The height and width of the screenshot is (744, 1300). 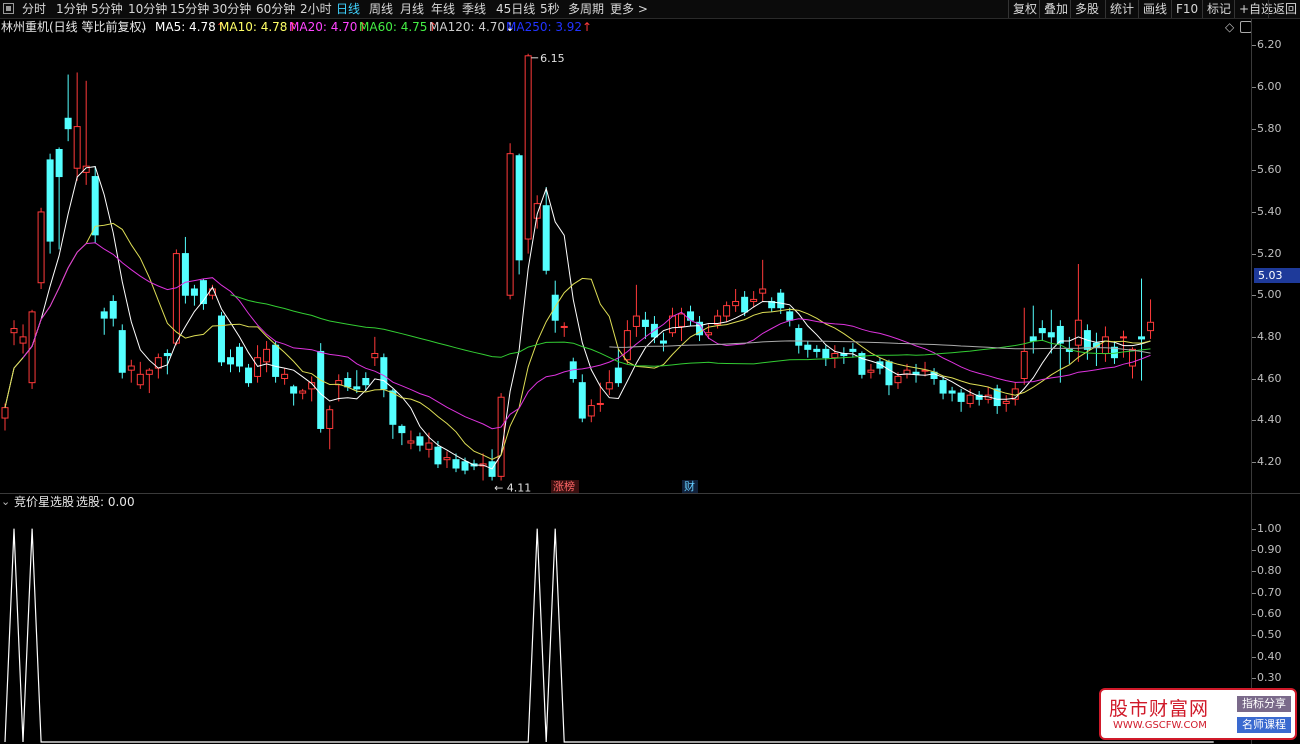 What do you see at coordinates (107, 9) in the screenshot?
I see `period-tab: 5分钟` at bounding box center [107, 9].